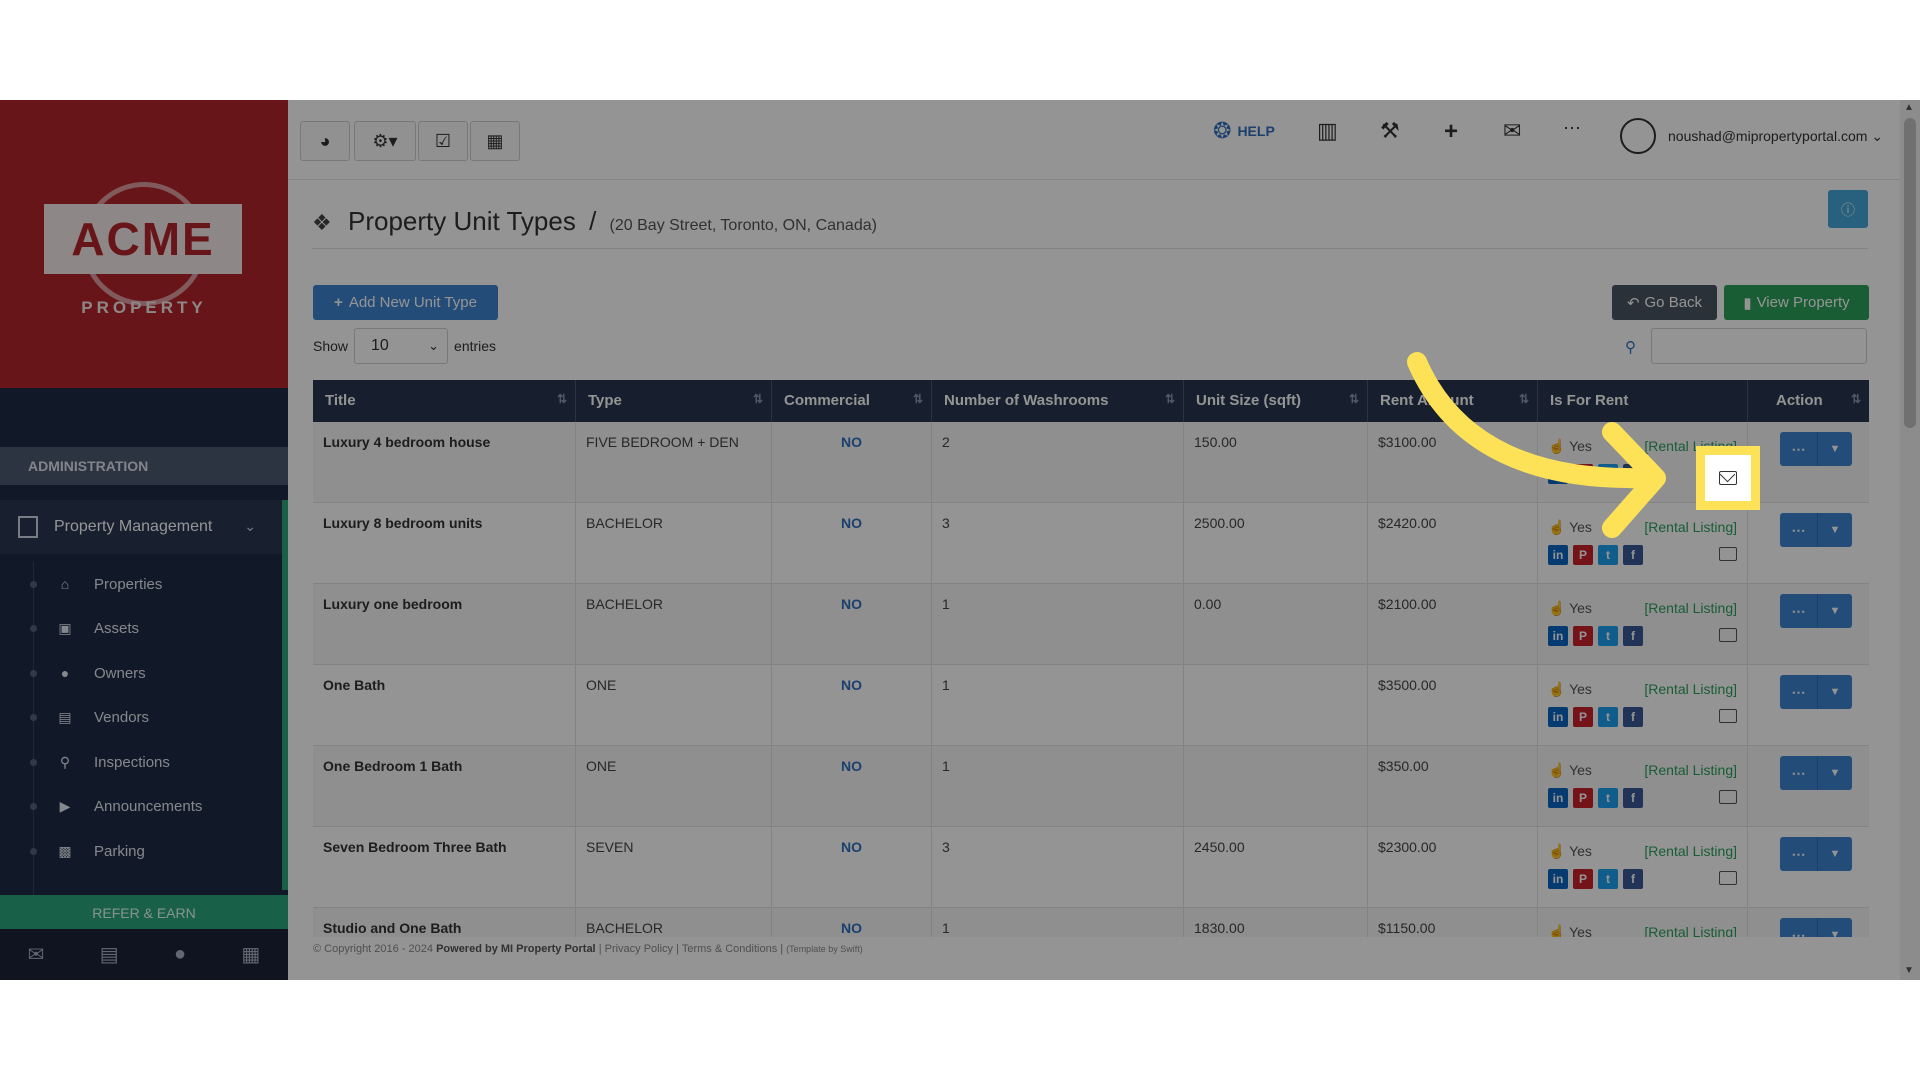 Image resolution: width=1920 pixels, height=1080 pixels. What do you see at coordinates (385, 141) in the screenshot?
I see `settings-dropdown-button: ⚙▾` at bounding box center [385, 141].